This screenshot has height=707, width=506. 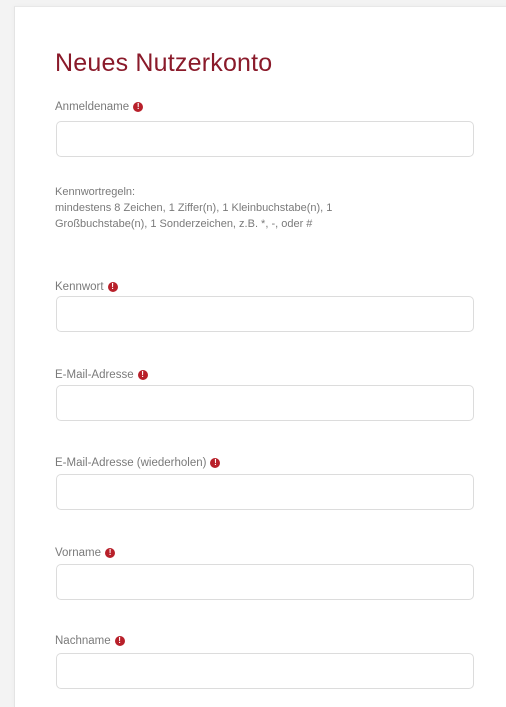 What do you see at coordinates (265, 582) in the screenshot?
I see `firstname-input` at bounding box center [265, 582].